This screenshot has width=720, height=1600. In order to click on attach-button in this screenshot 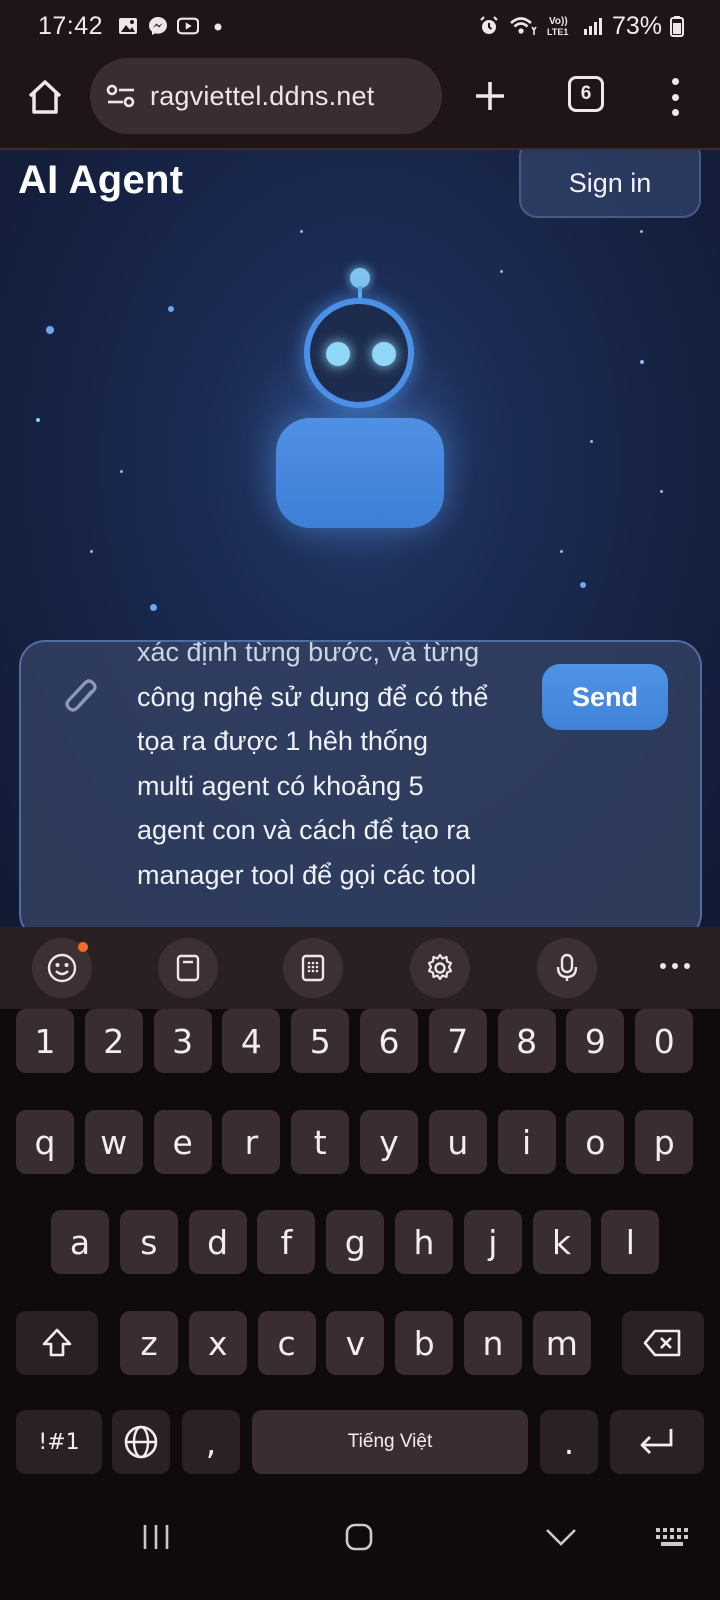, I will do `click(82, 699)`.